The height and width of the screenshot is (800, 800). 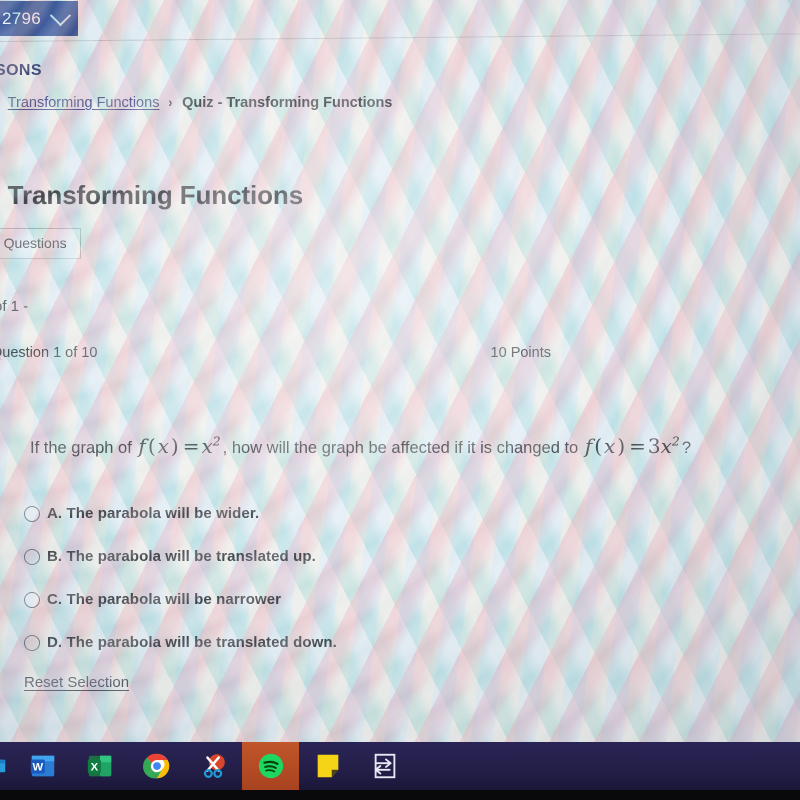 I want to click on option-row-c: C. The parabola will be narrower, so click(x=284, y=599).